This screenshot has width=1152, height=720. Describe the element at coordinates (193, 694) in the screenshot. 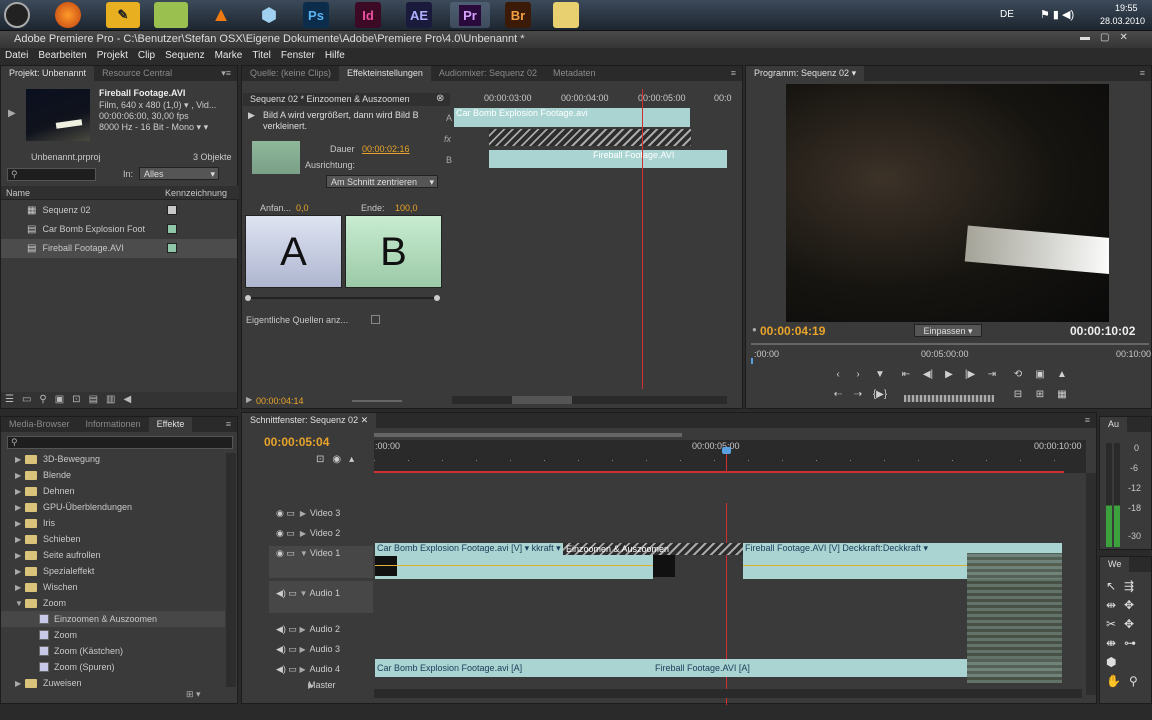

I see `new-bin-icon: ⊞ ▾` at that location.